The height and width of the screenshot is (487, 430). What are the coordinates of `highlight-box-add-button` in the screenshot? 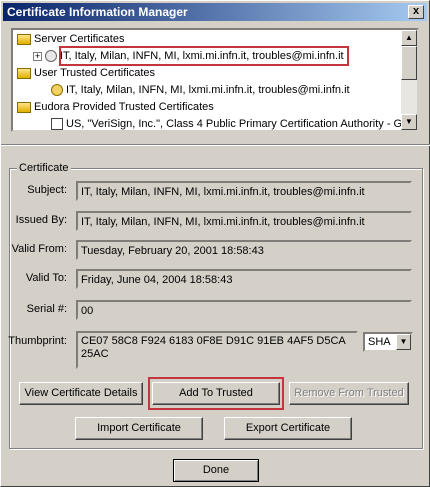 It's located at (216, 393).